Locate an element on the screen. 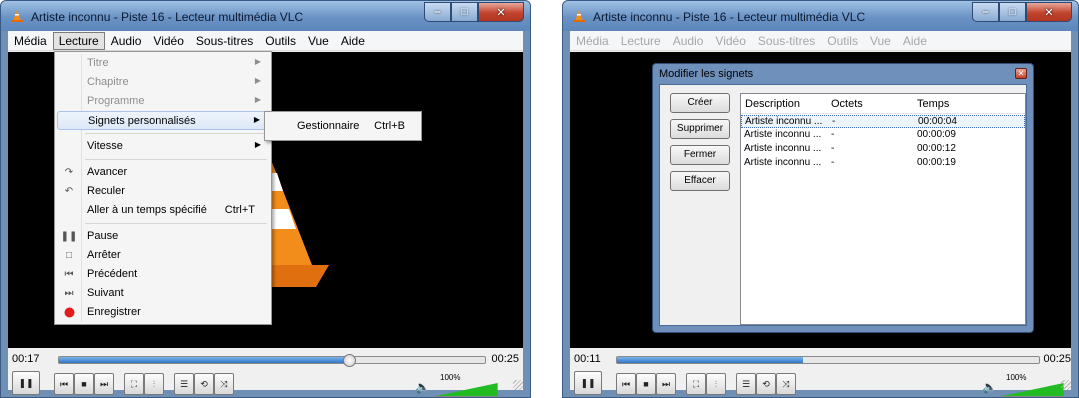  creer-button: Créer is located at coordinates (700, 103).